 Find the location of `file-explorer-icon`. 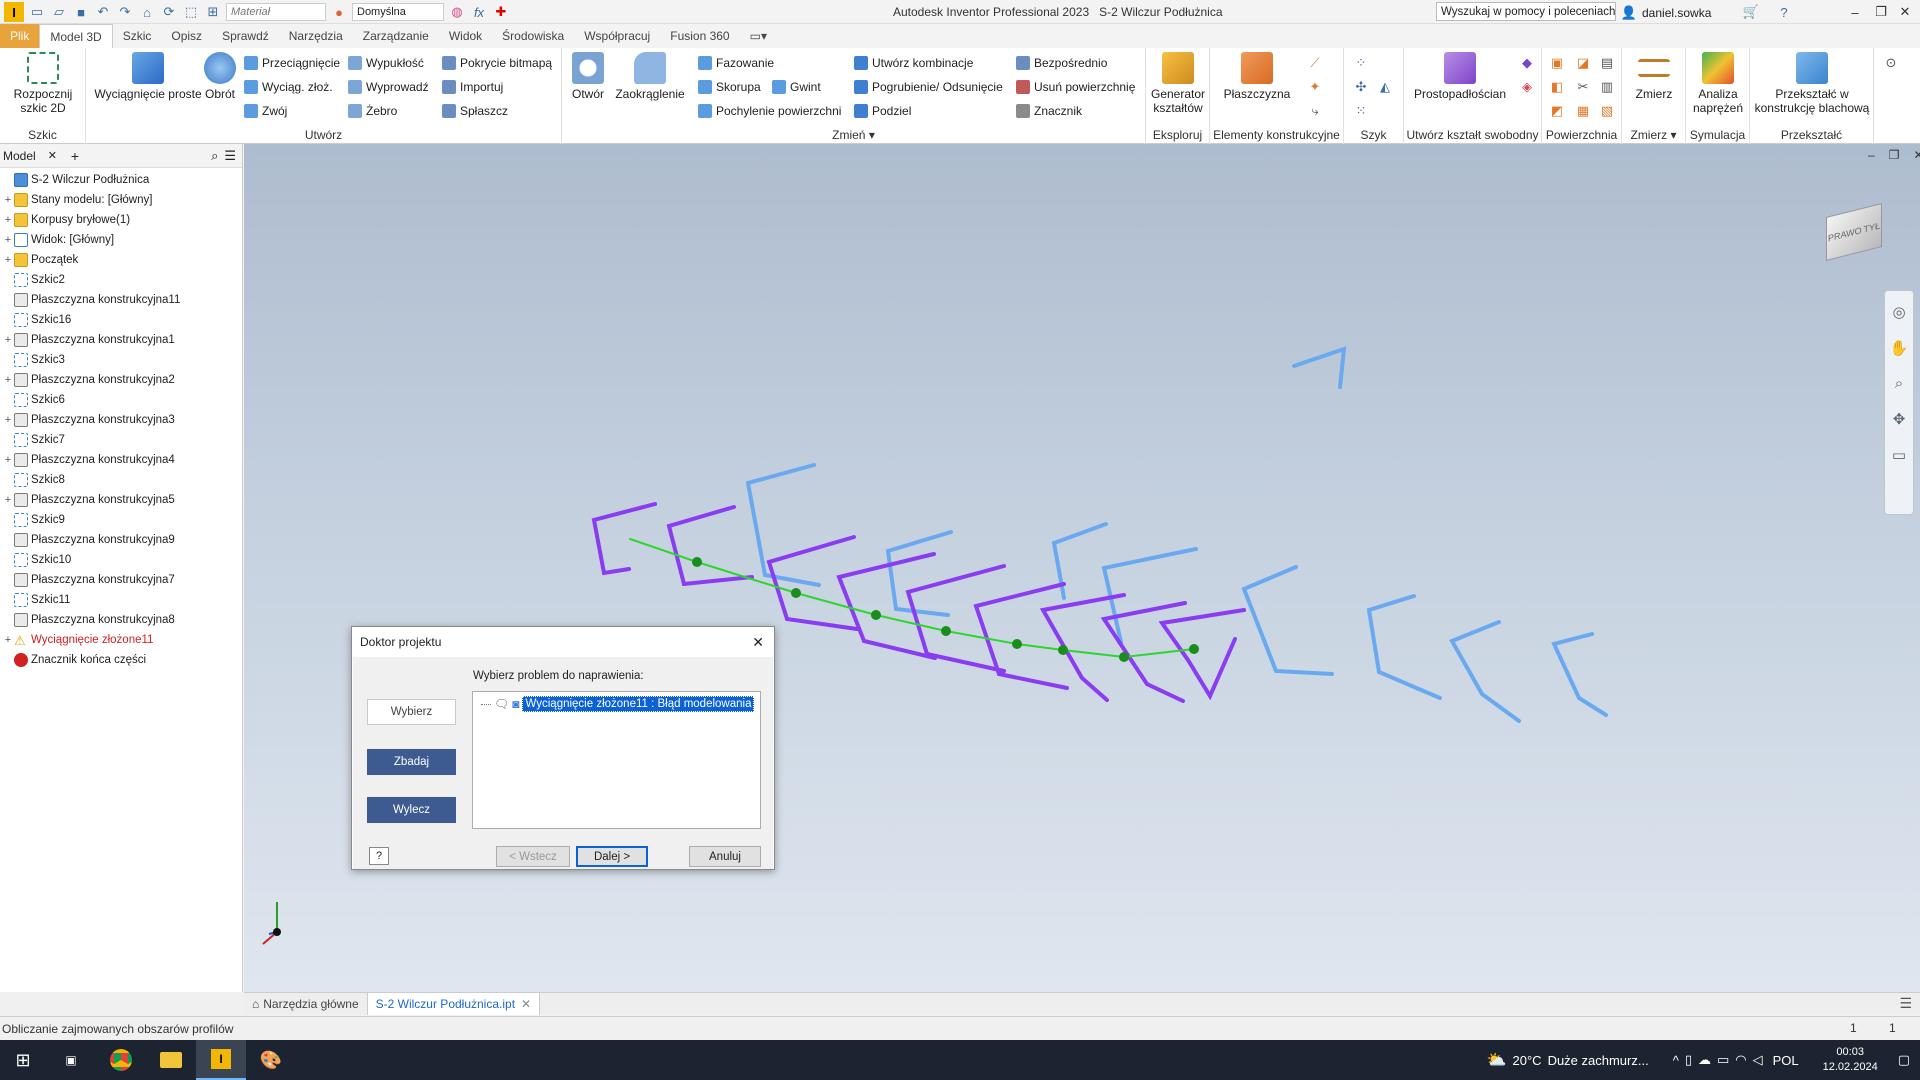

file-explorer-icon is located at coordinates (171, 1060).